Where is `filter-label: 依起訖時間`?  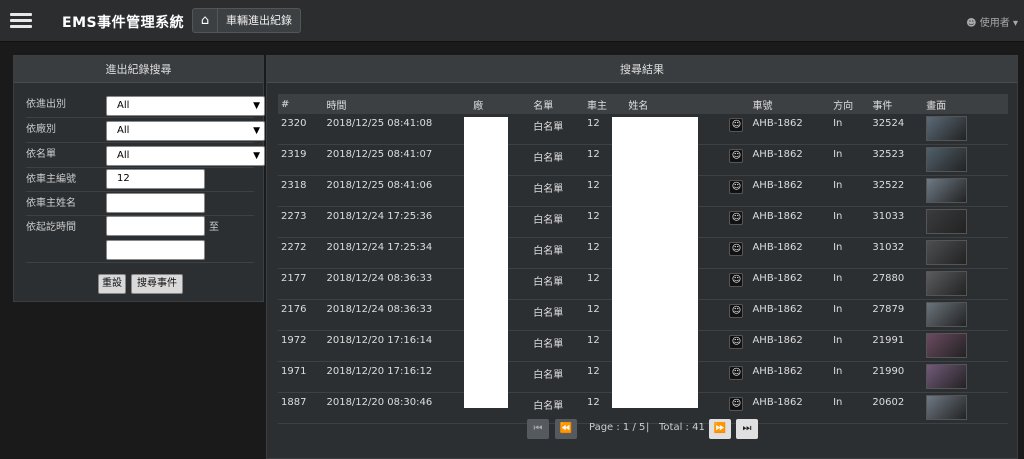
filter-label: 依起訖時間 is located at coordinates (51, 227).